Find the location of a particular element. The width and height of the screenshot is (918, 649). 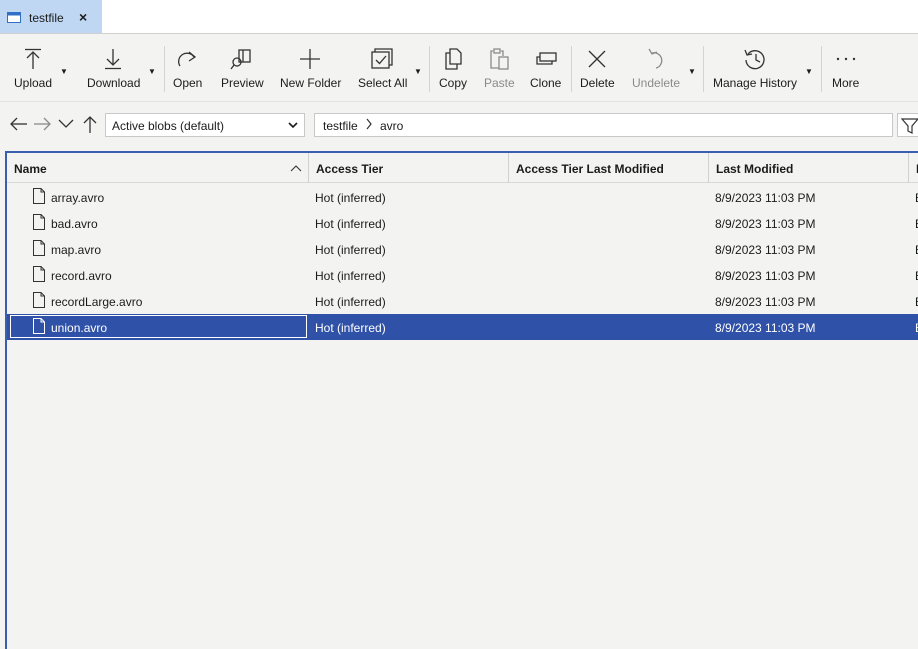

open-button: Open is located at coordinates (188, 68).